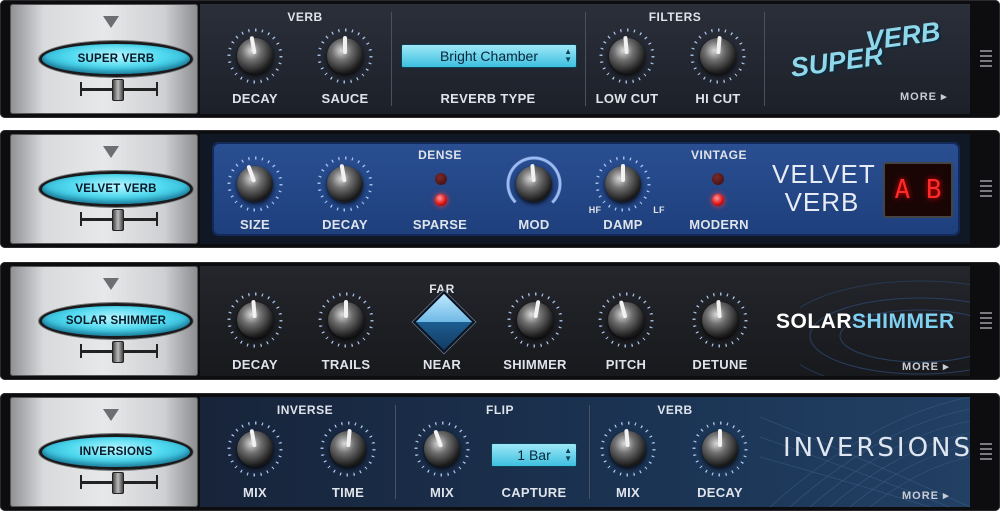 The height and width of the screenshot is (513, 1000). What do you see at coordinates (346, 320) in the screenshot?
I see `trails-knob` at bounding box center [346, 320].